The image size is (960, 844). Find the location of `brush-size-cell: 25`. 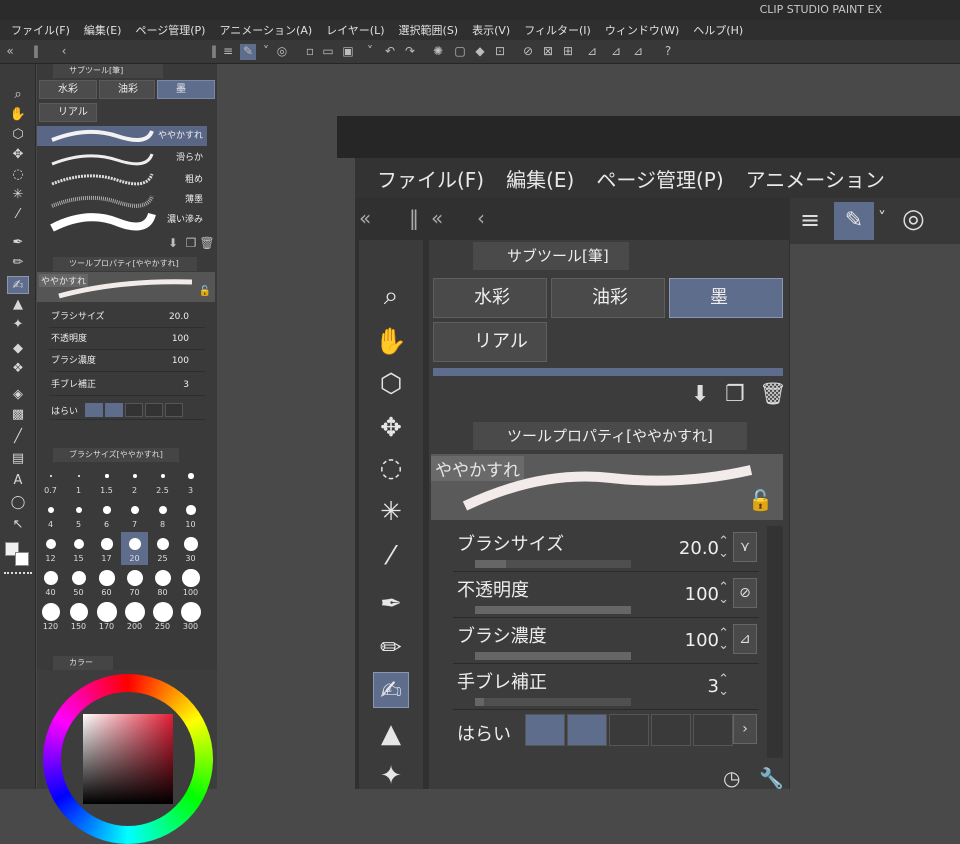

brush-size-cell: 25 is located at coordinates (162, 548).